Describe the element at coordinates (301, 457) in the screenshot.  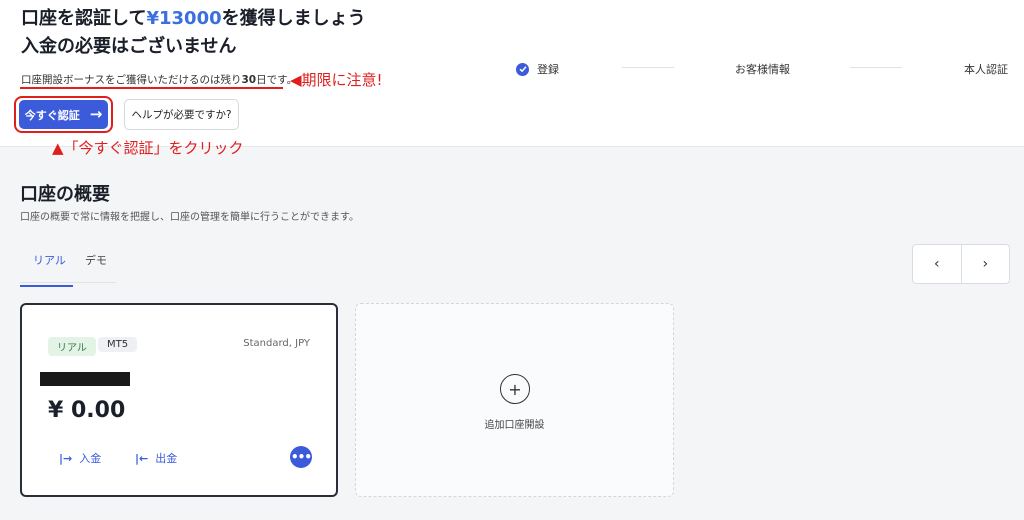
I see `more-options-icon: •••` at that location.